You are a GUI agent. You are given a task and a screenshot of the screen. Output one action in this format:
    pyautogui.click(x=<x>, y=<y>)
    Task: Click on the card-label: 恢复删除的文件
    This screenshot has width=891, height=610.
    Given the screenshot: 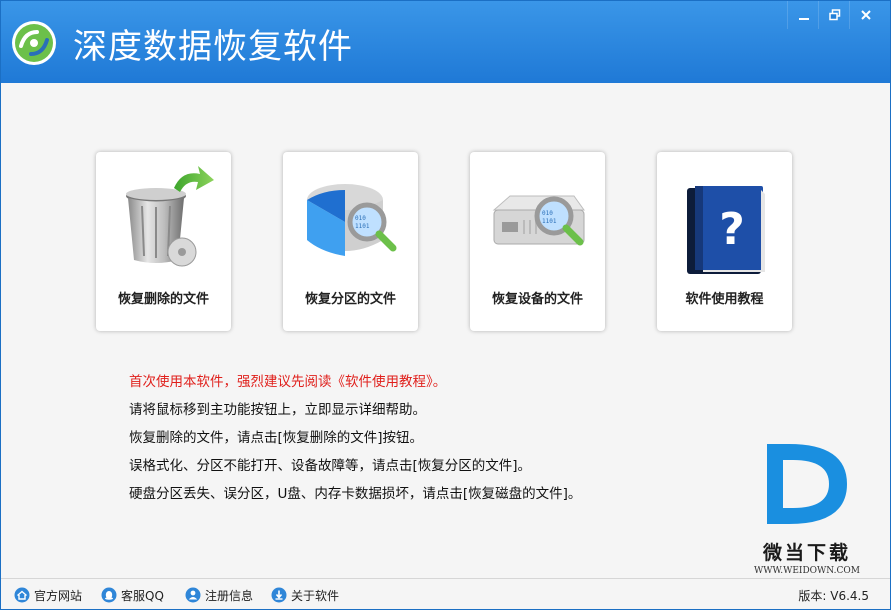 What is the action you would take?
    pyautogui.click(x=163, y=299)
    